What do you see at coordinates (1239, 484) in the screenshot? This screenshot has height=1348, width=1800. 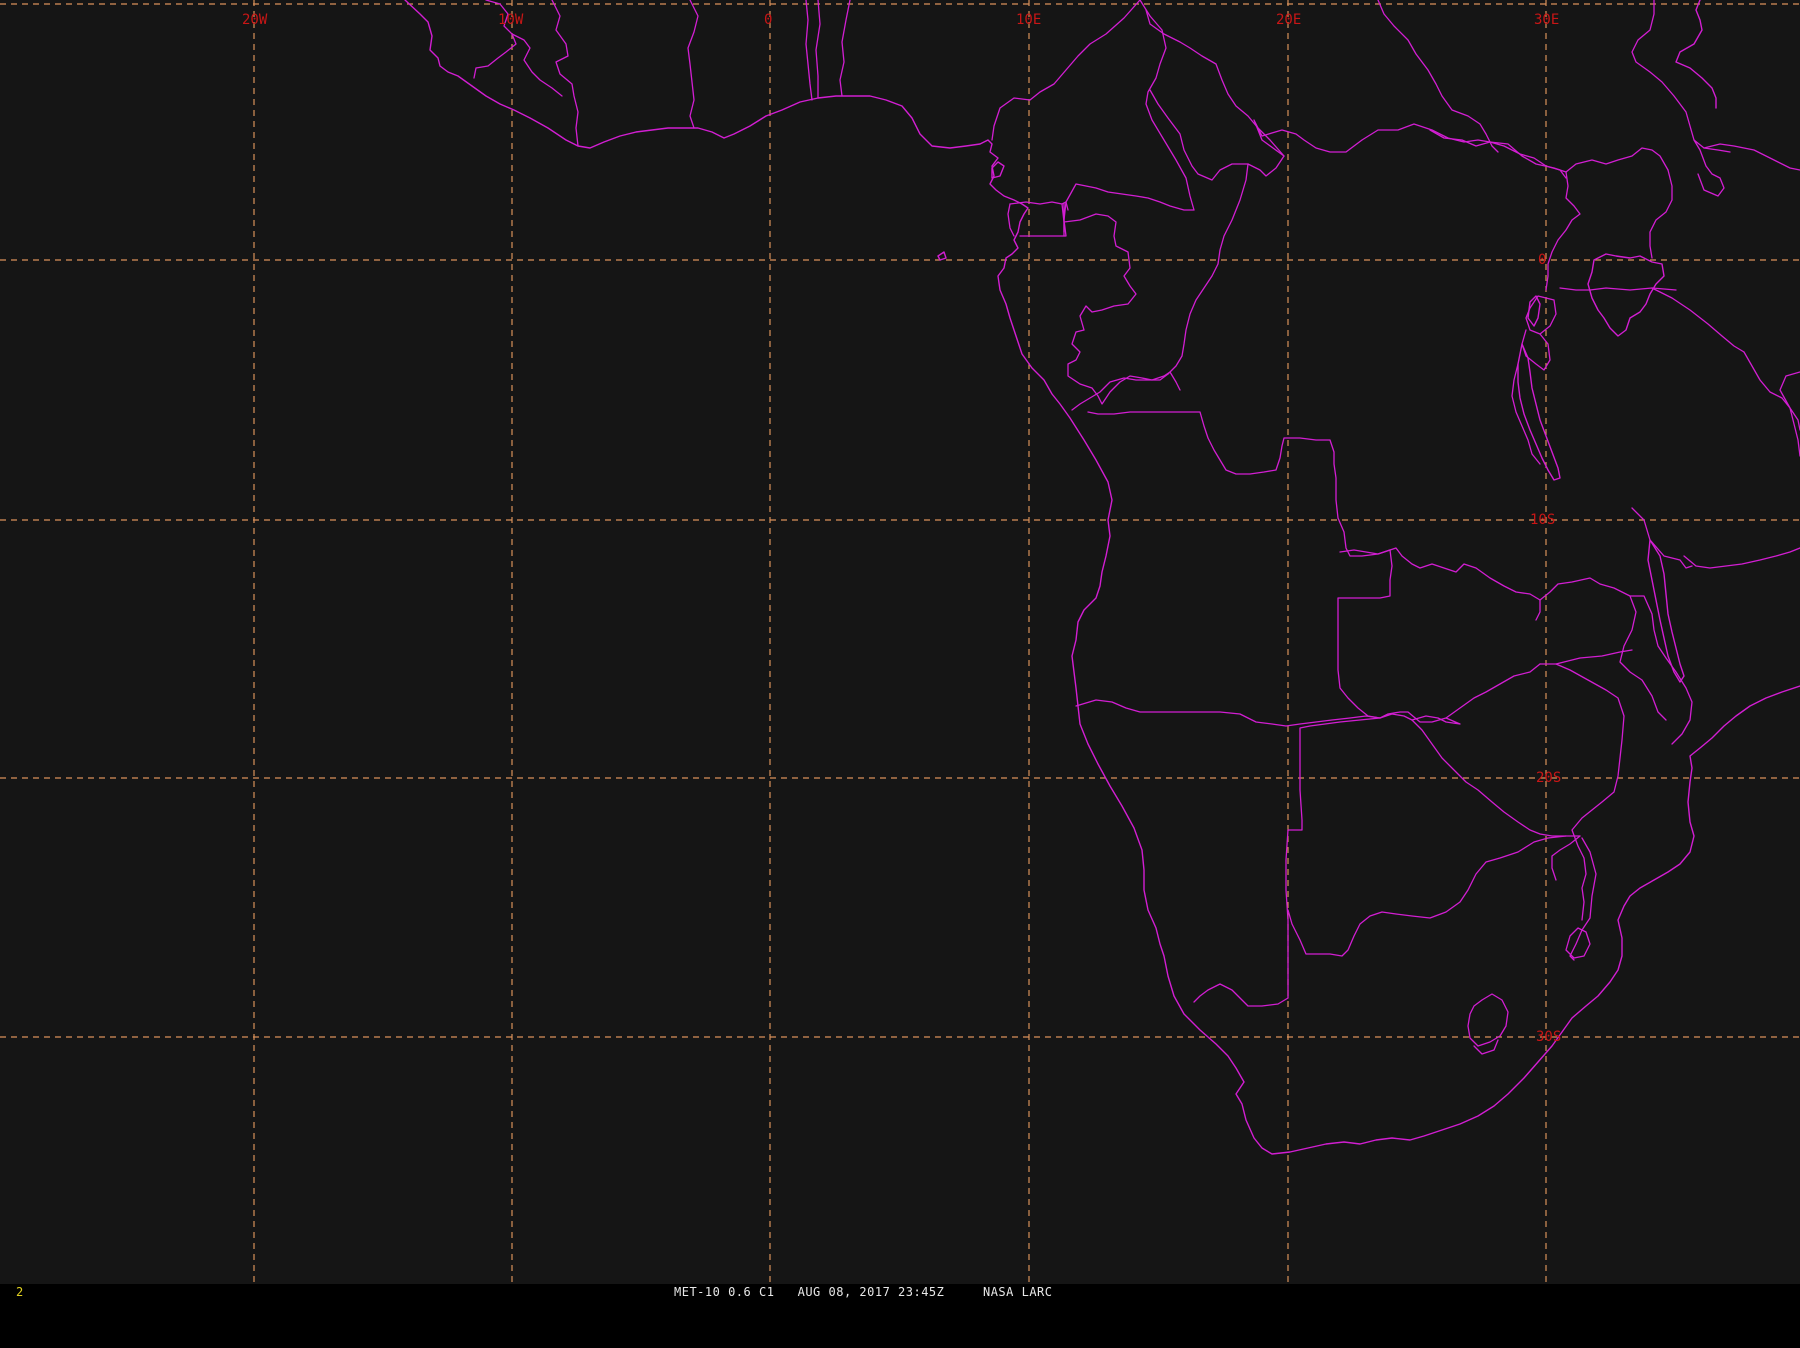 I see `border-angola-drc` at bounding box center [1239, 484].